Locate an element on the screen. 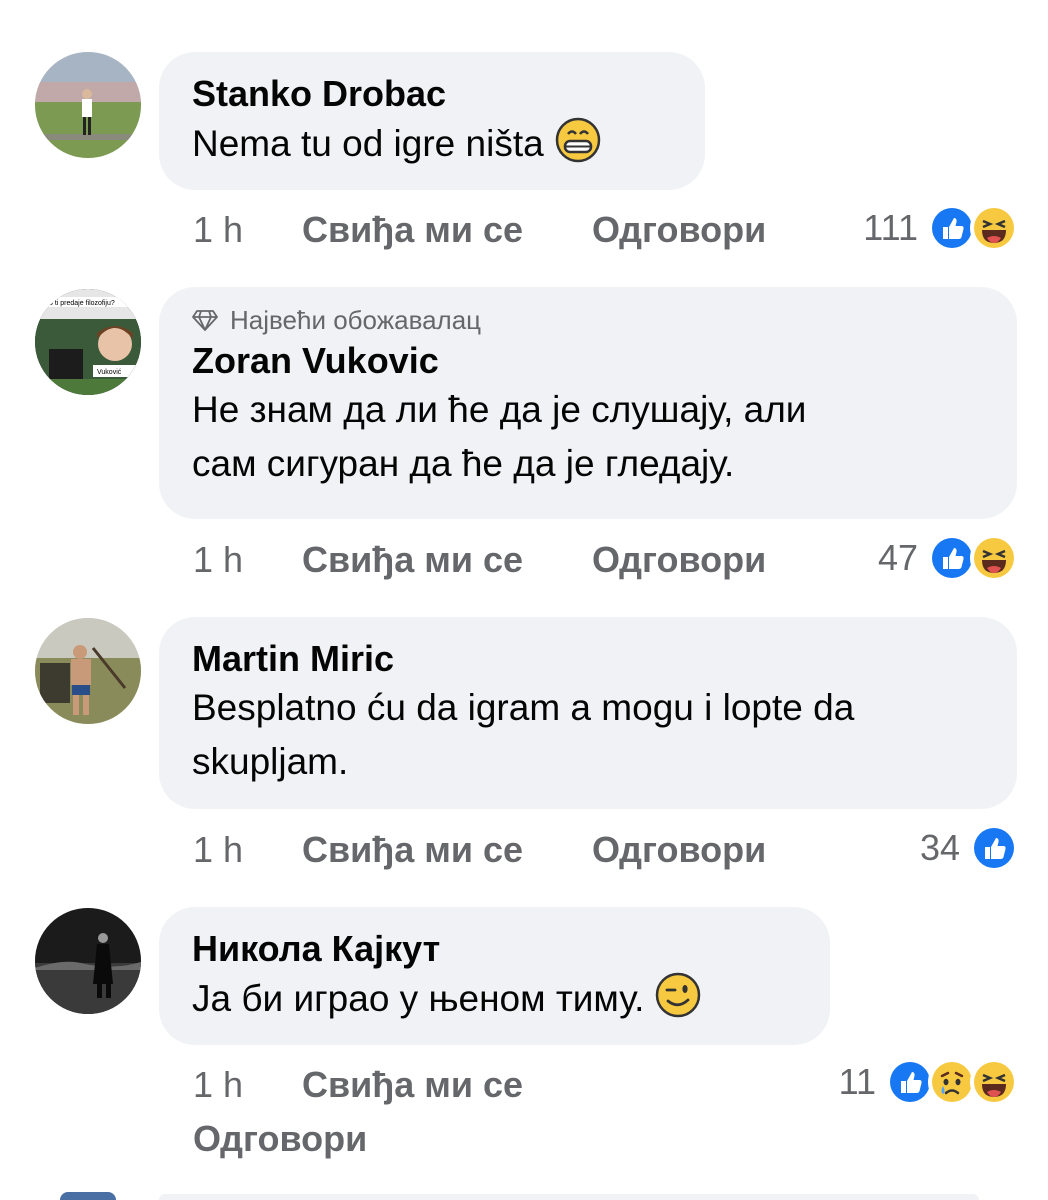  comment-actions: 1 h Свиђа ми се Одговори is located at coordinates (608, 850).